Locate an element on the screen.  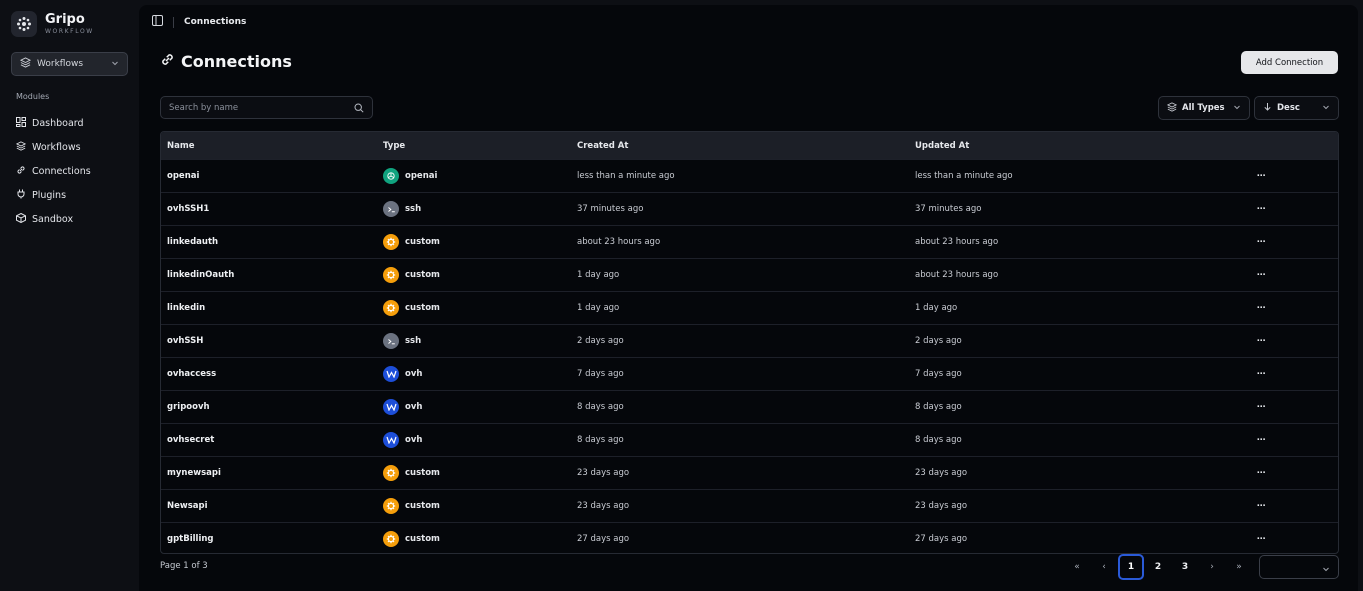
workspace-select: Workflows is located at coordinates (69, 64).